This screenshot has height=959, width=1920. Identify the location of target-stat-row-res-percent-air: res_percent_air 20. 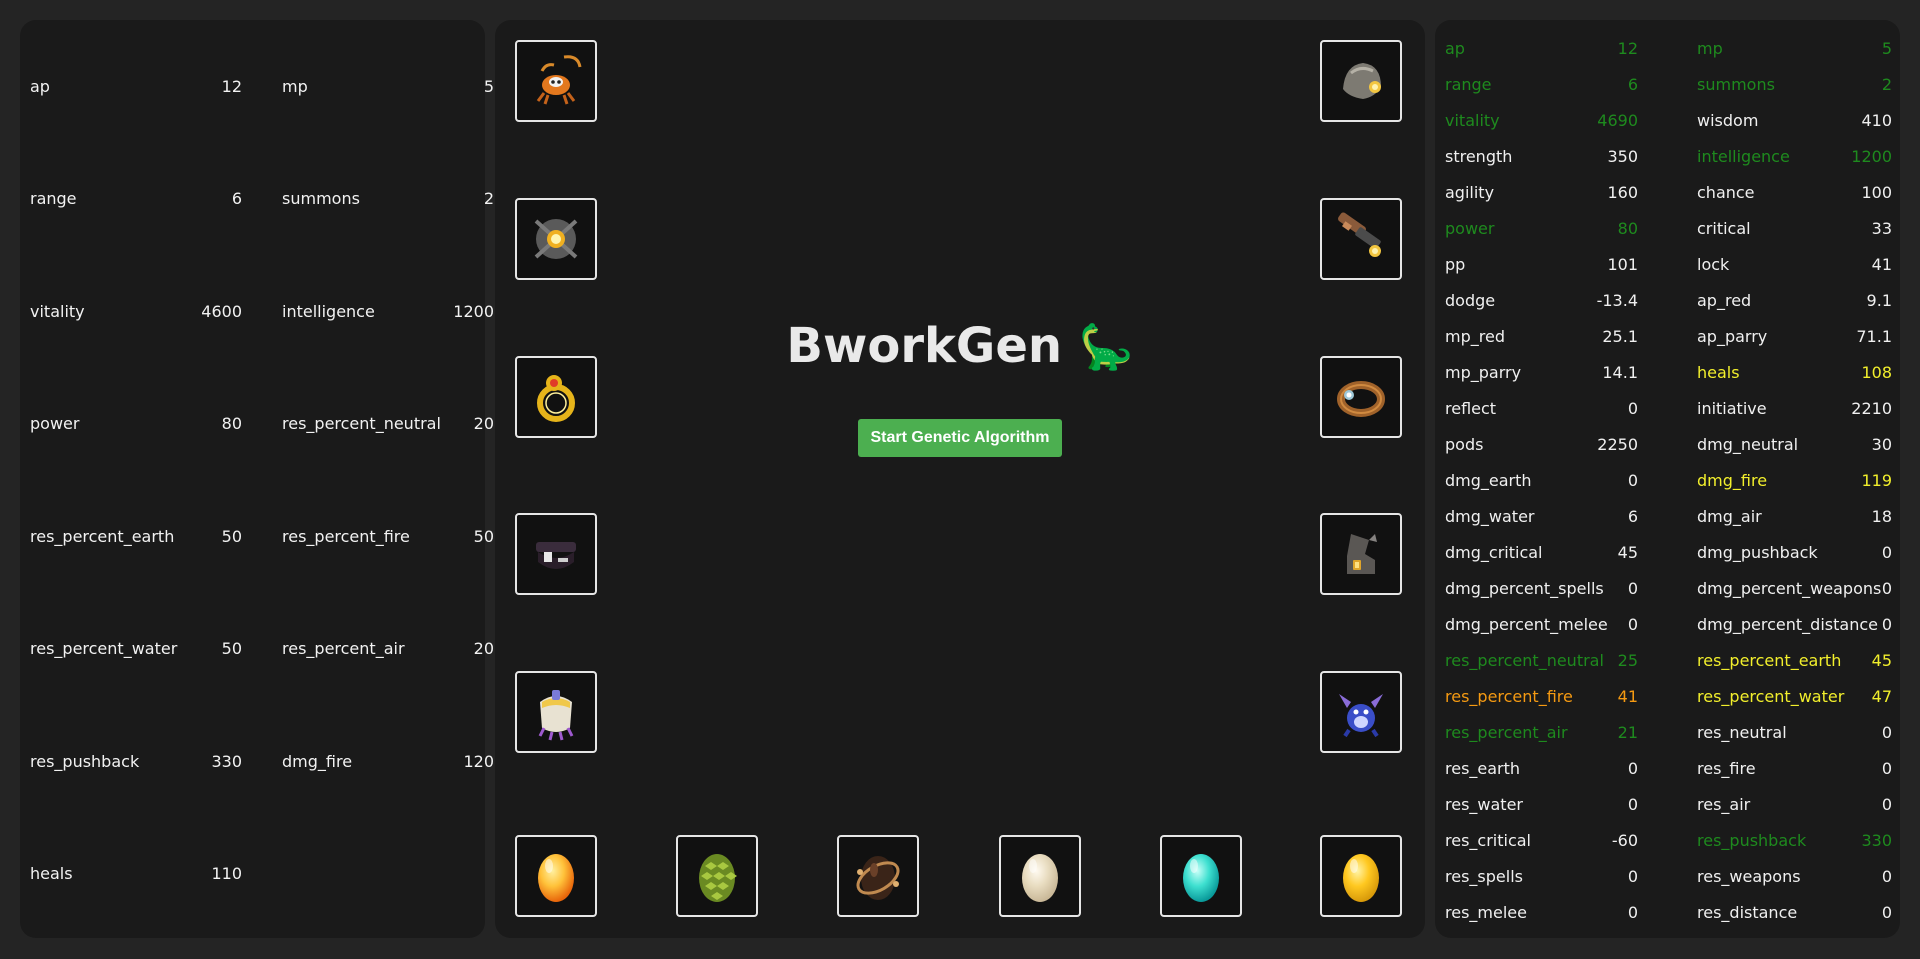
(388, 649).